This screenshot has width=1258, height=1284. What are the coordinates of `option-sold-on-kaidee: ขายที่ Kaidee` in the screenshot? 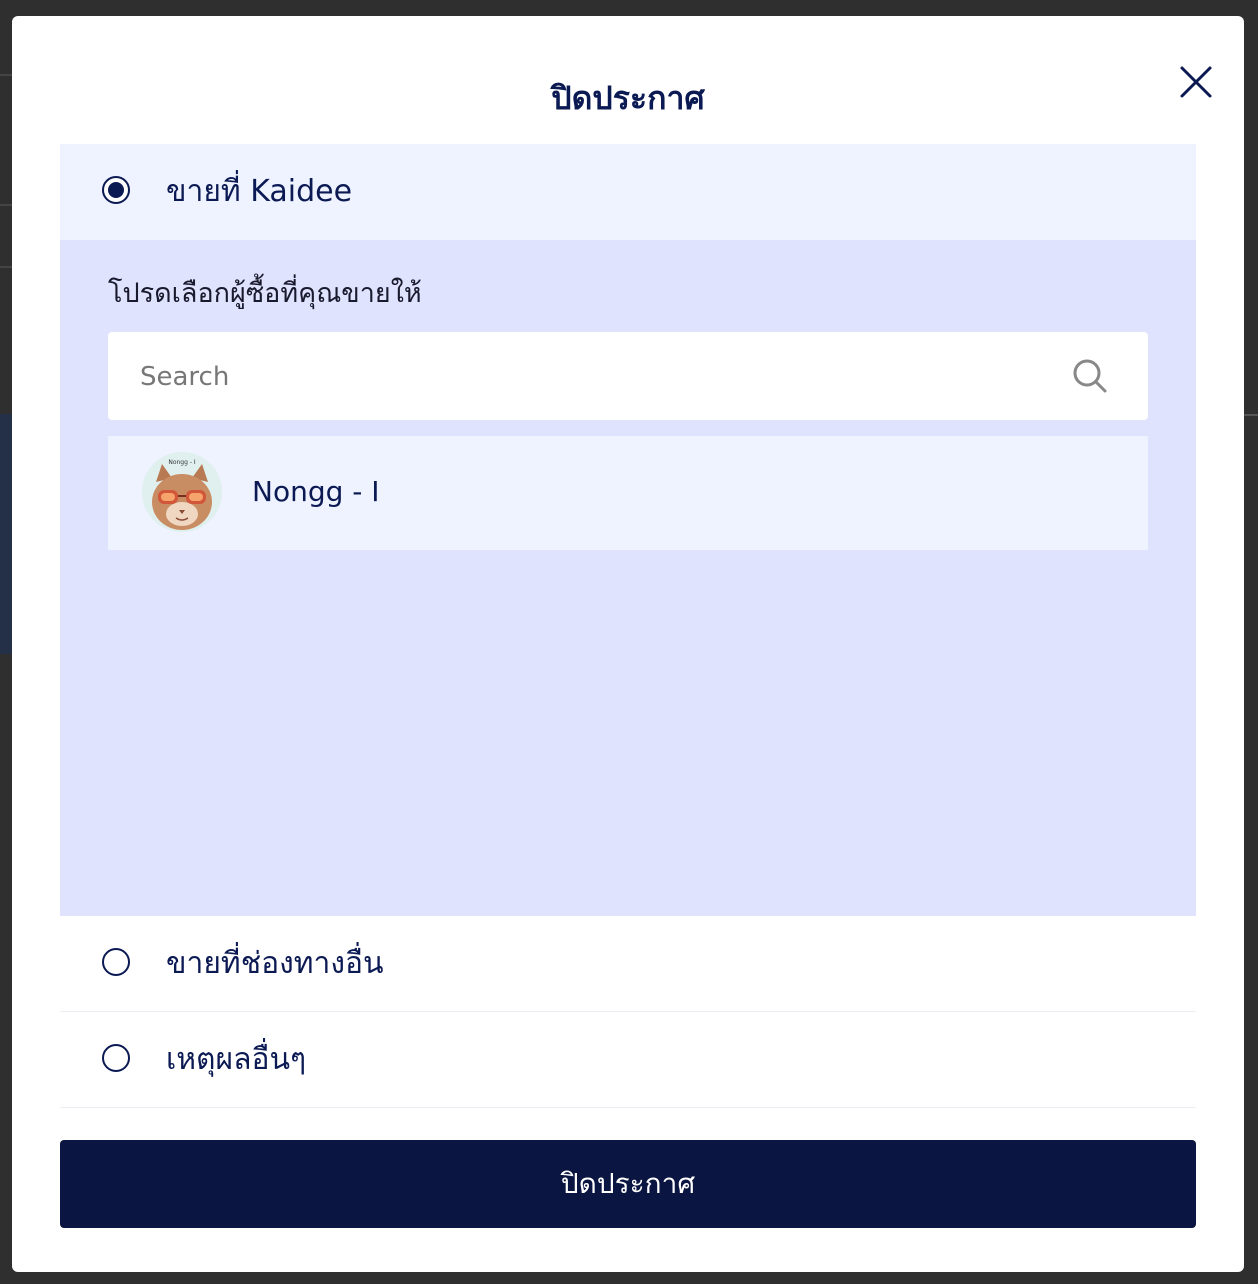 It's located at (628, 192).